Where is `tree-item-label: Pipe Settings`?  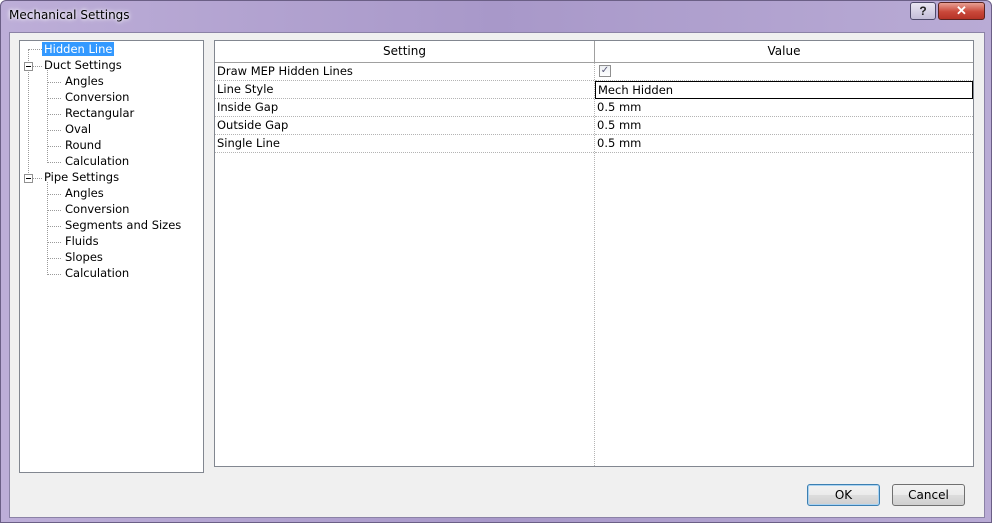 tree-item-label: Pipe Settings is located at coordinates (82, 177).